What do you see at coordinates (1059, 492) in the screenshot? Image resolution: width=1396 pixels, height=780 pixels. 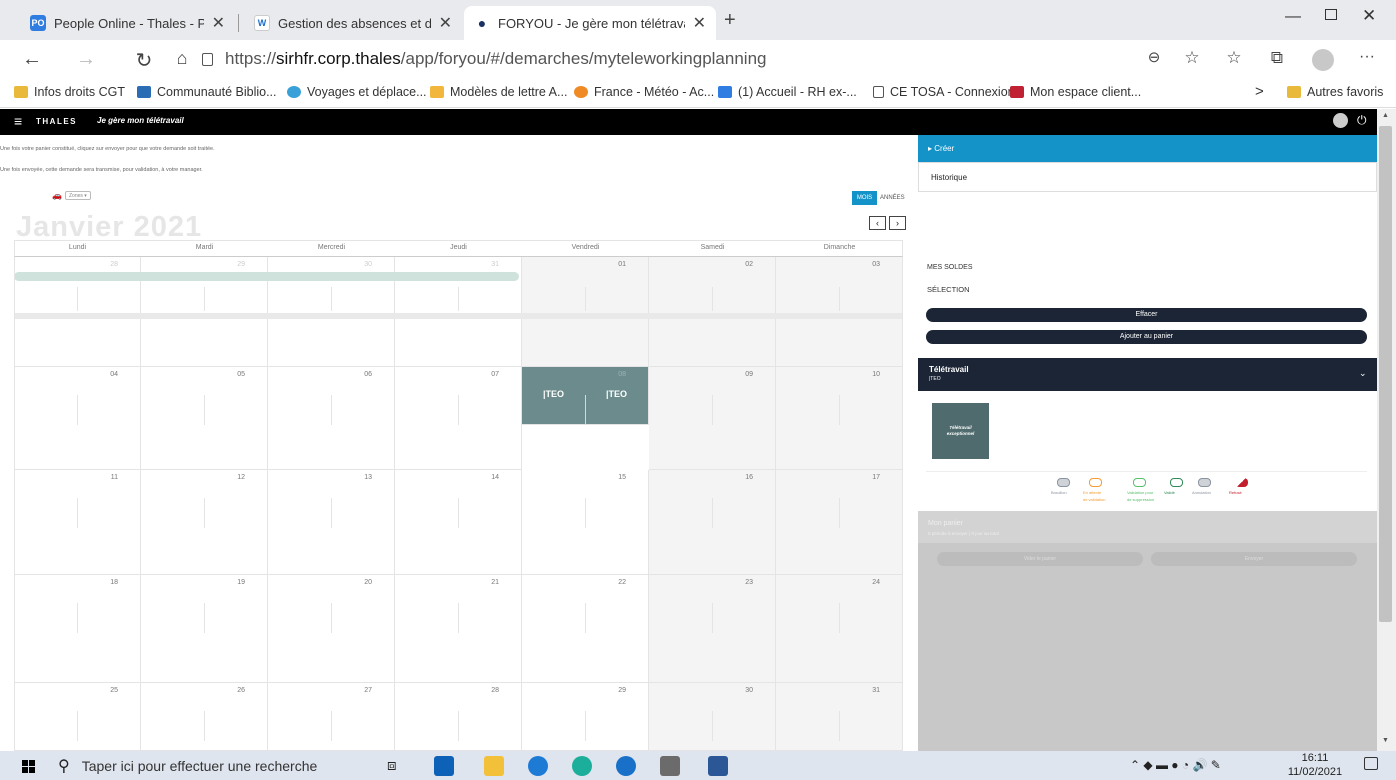 I see `legend-label: Brouillon` at bounding box center [1059, 492].